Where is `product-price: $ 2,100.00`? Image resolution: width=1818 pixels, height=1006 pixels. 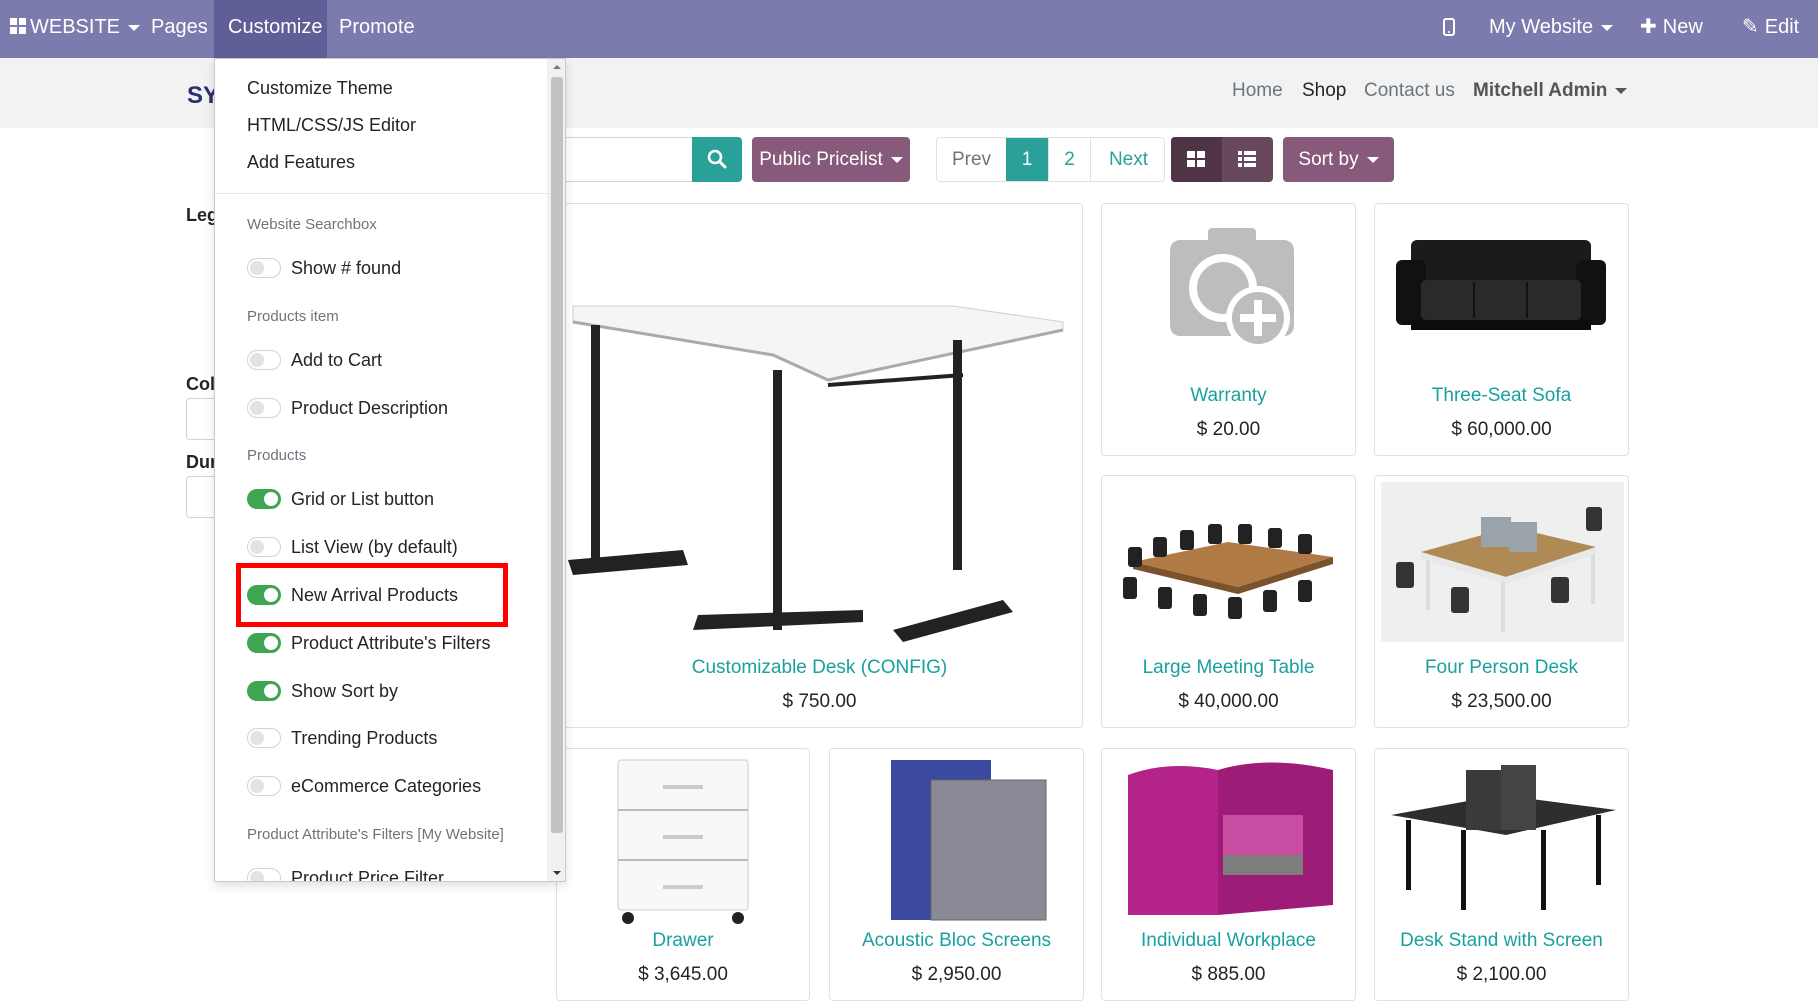
product-price: $ 2,100.00 is located at coordinates (1501, 974).